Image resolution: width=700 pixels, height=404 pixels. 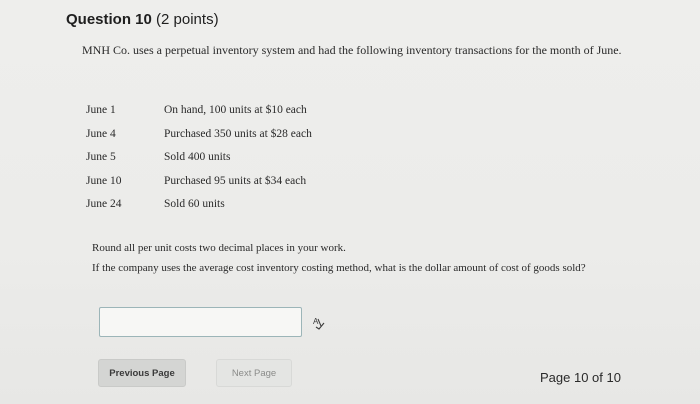 I want to click on transaction-description: Purchased 350 units at $28 each, so click(x=238, y=134).